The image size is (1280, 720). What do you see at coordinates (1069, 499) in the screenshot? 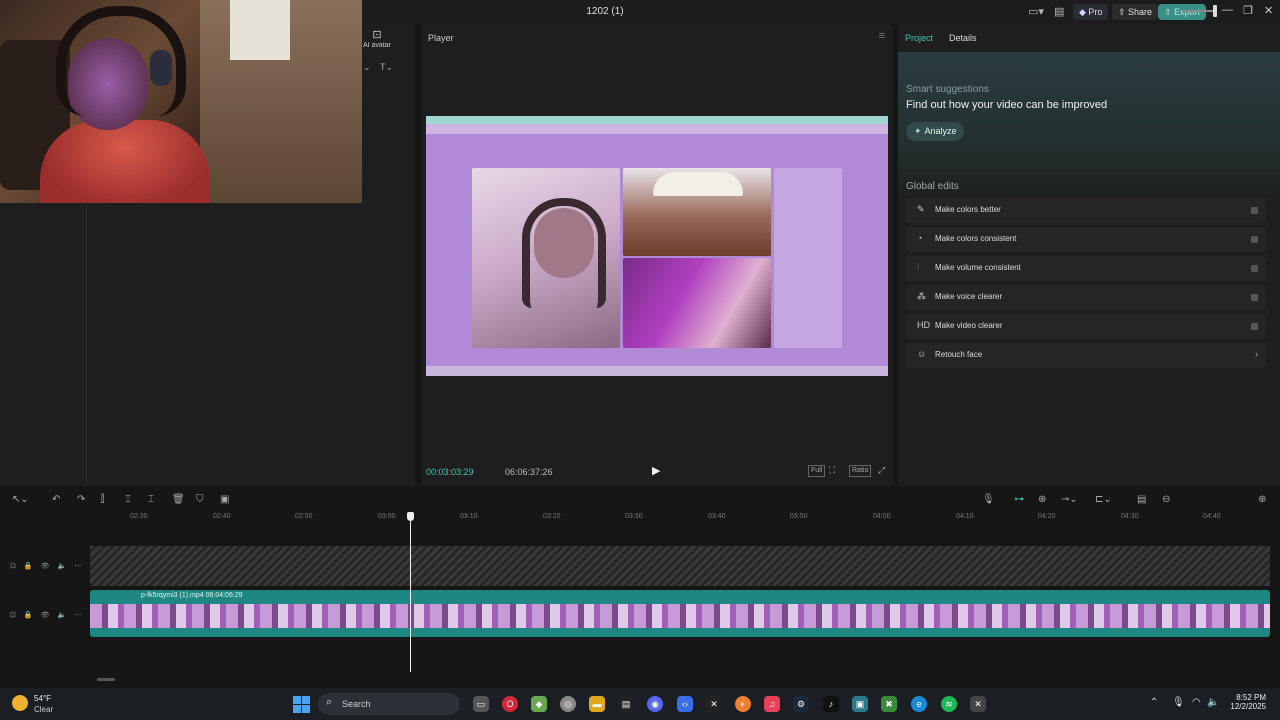
I see `link-icon: ⊸⌄` at bounding box center [1069, 499].